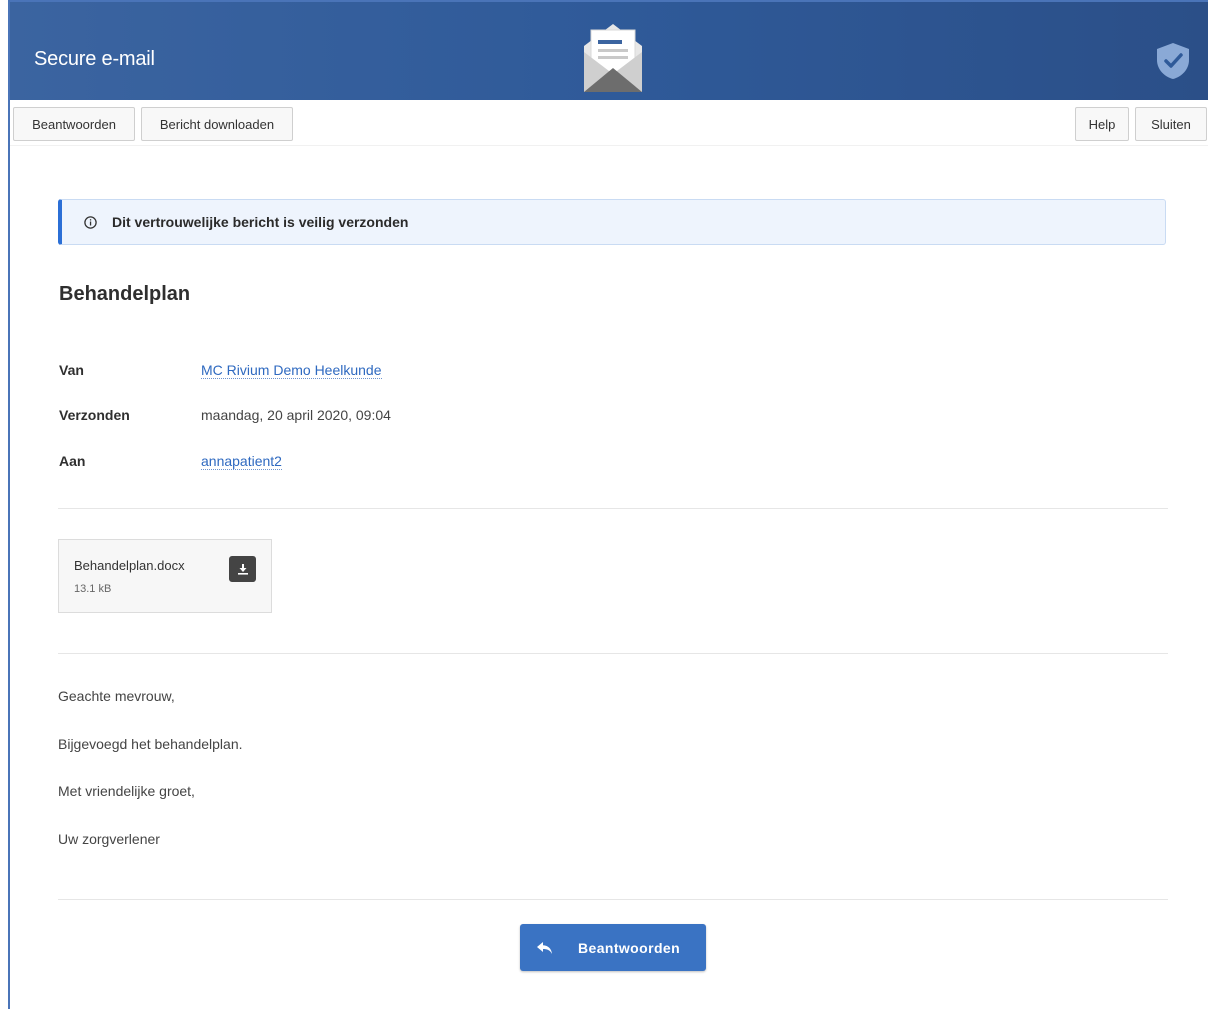  I want to click on body-line: Bijgevoegd het behandelplan., so click(150, 744).